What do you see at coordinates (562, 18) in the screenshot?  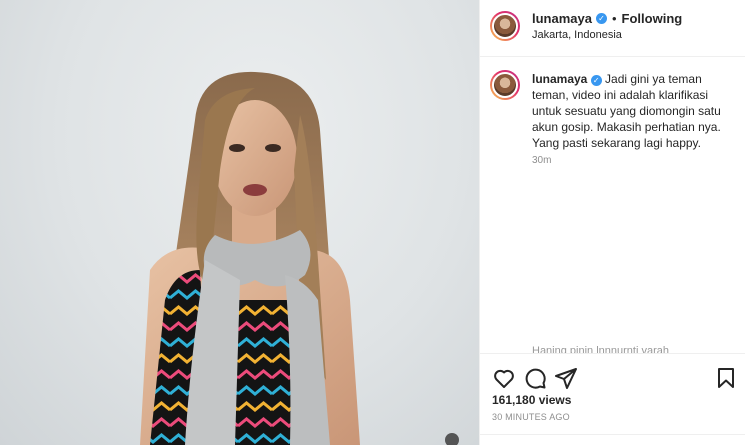 I see `username-link: lunamaya` at bounding box center [562, 18].